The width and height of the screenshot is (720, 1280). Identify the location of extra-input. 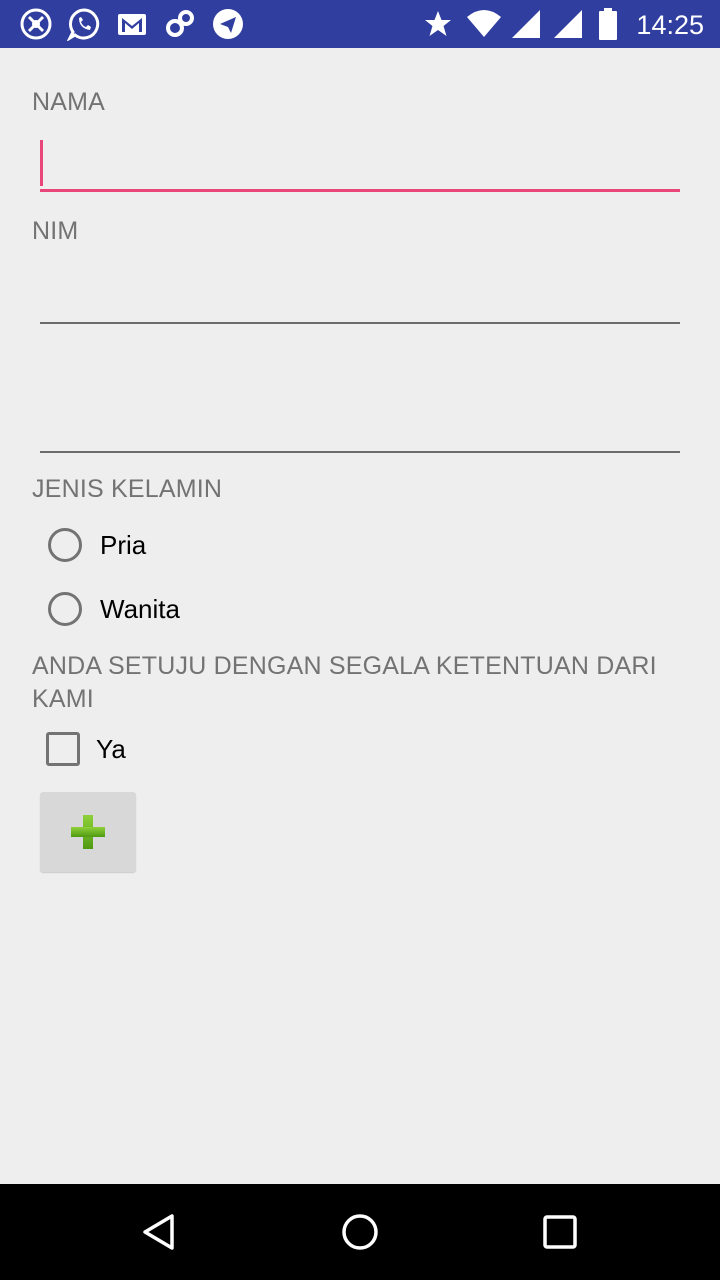
(366, 425).